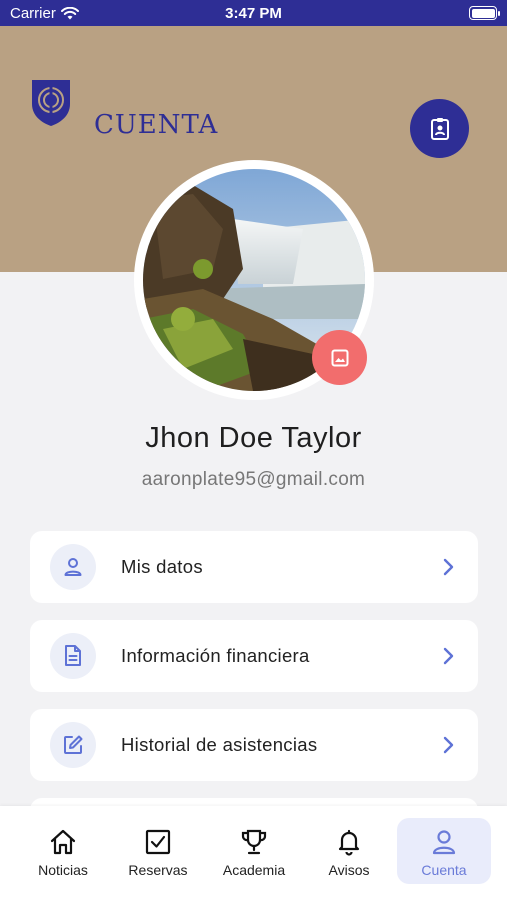 This screenshot has height=900, width=507. What do you see at coordinates (156, 125) in the screenshot?
I see `page-title: CUENTA` at bounding box center [156, 125].